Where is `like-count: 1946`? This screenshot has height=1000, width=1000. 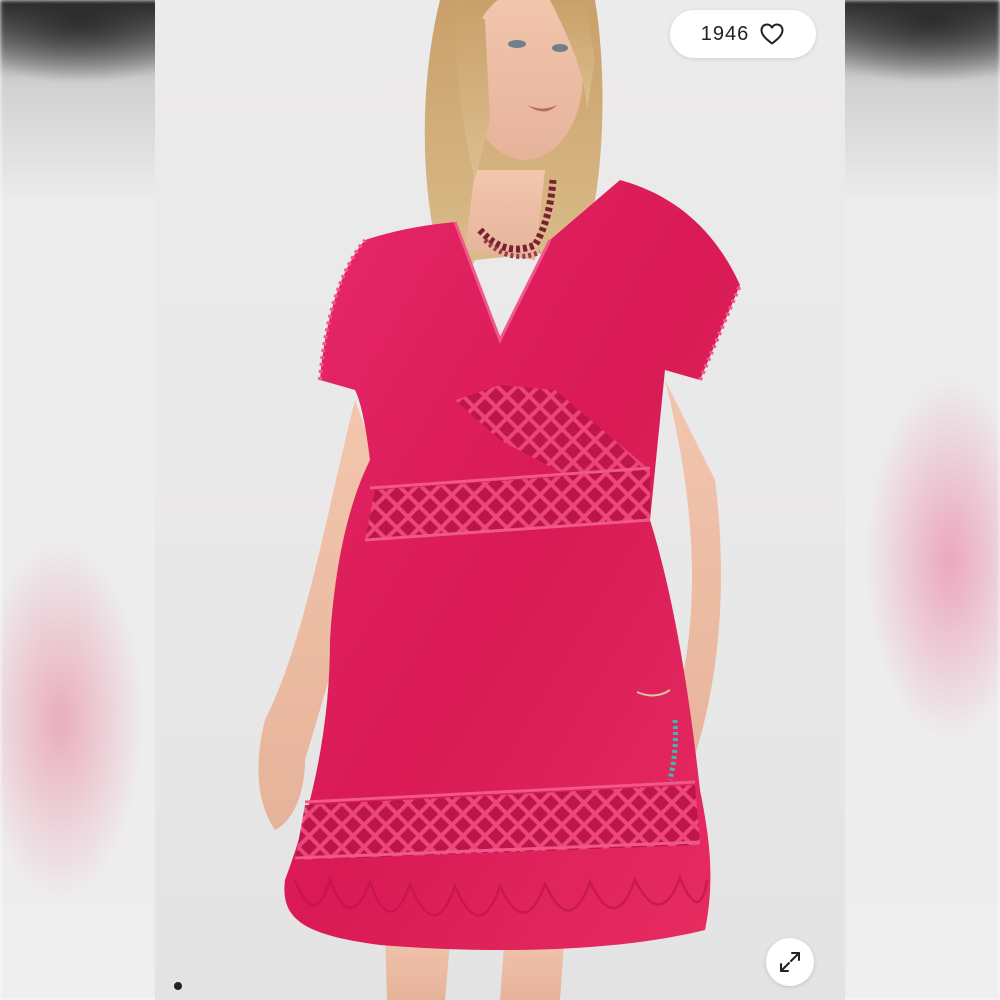
like-count: 1946 is located at coordinates (725, 33).